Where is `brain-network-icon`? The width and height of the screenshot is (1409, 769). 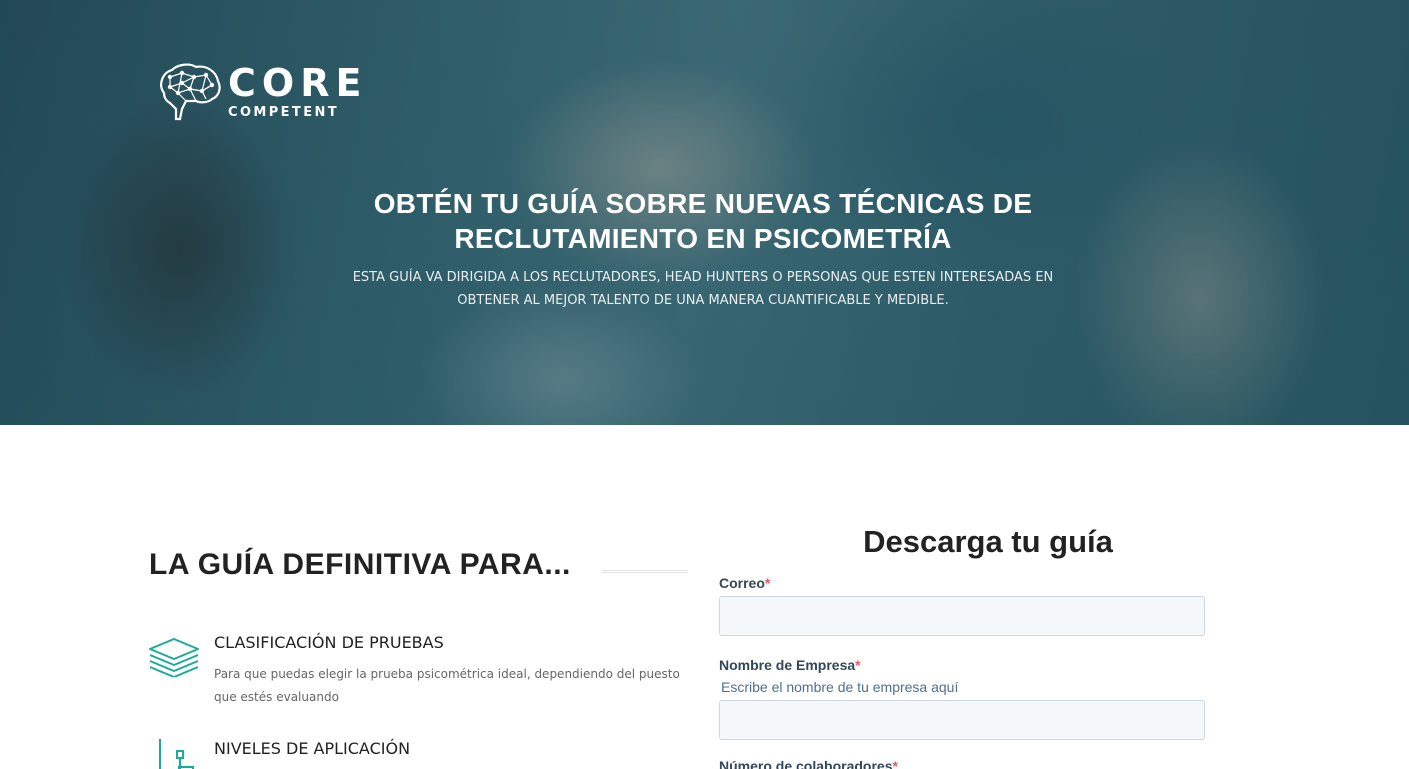
brain-network-icon is located at coordinates (190, 92).